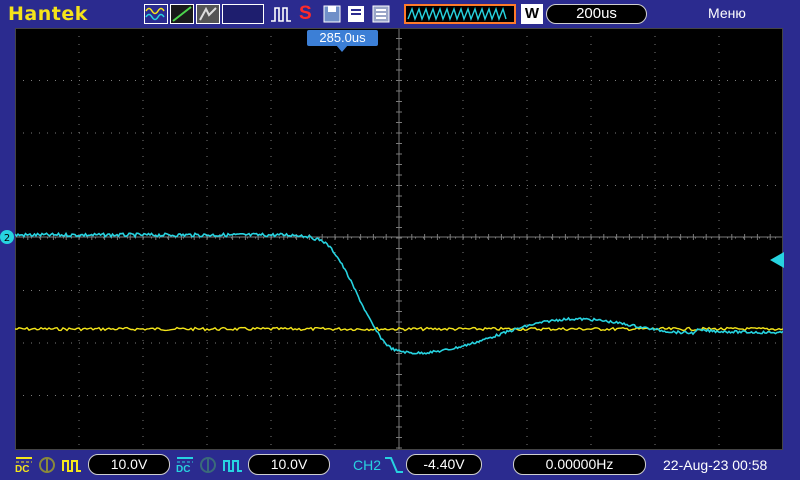  I want to click on datetime: 22-Aug-23 00:58, so click(715, 465).